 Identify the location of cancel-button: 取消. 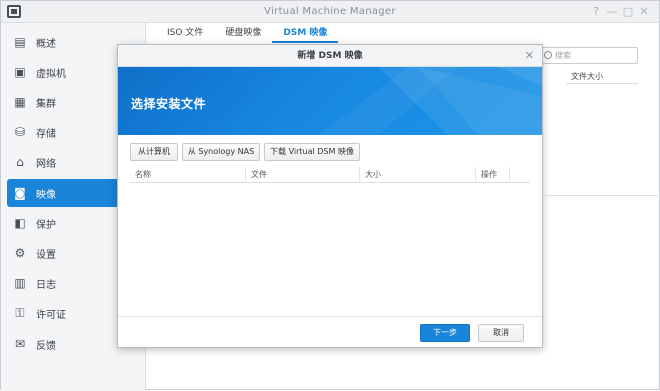
(501, 333).